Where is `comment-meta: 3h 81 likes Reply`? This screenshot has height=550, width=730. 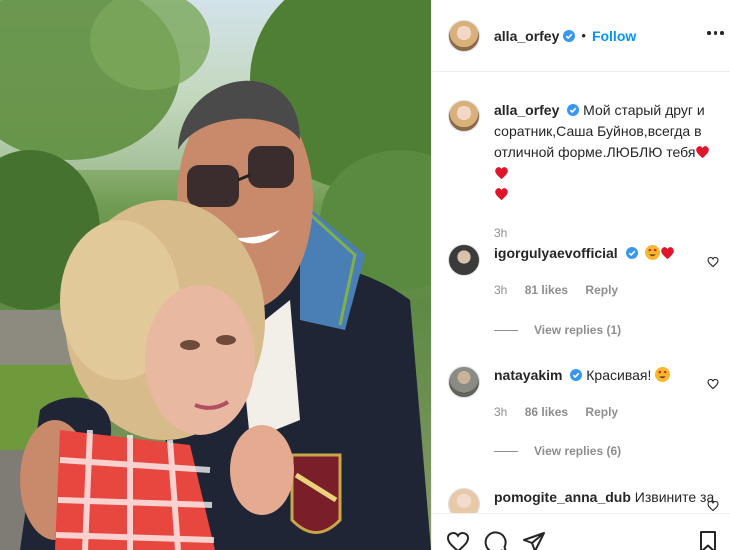 comment-meta: 3h 81 likes Reply is located at coordinates (584, 290).